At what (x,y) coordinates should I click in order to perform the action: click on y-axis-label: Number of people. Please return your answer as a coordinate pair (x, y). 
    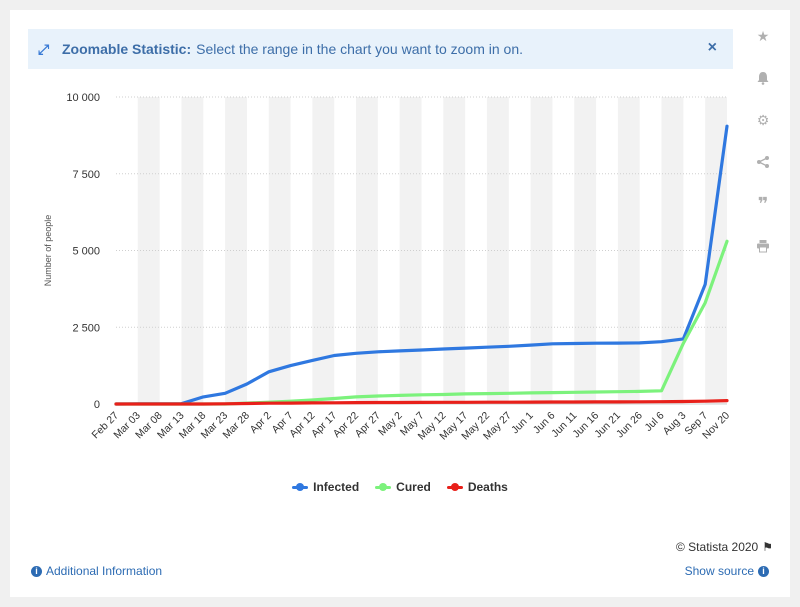
    Looking at the image, I should click on (48, 251).